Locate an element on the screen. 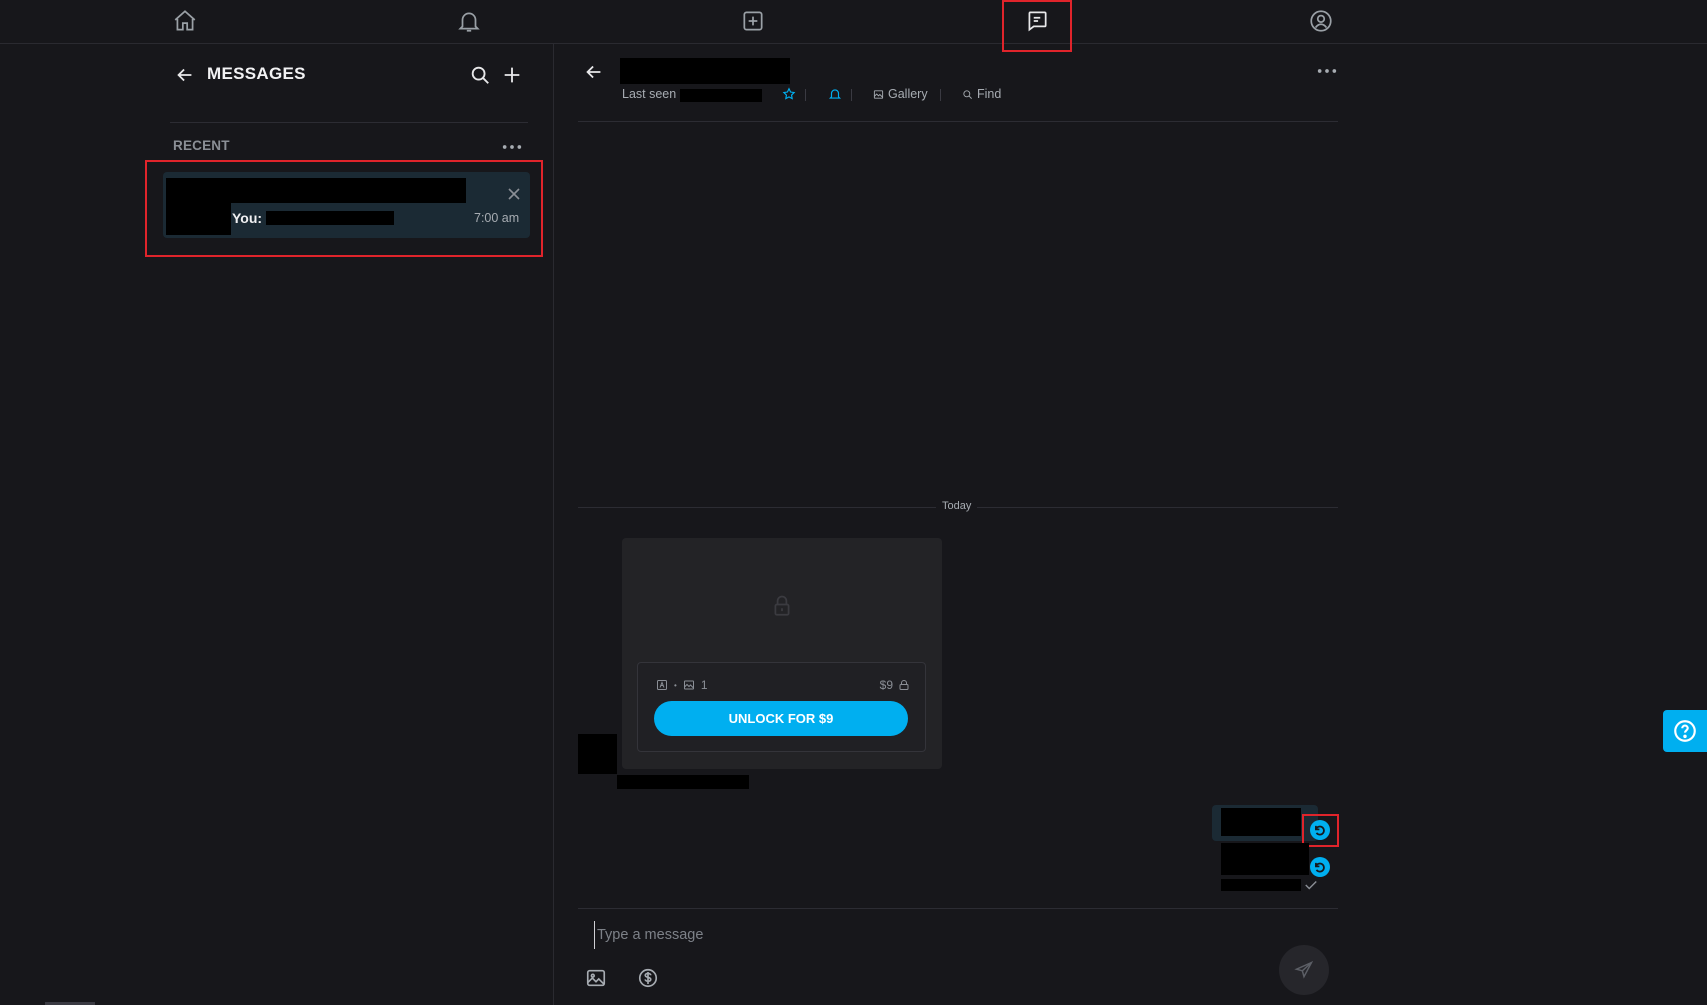 The image size is (1707, 1005). section-label-recent: RECENT is located at coordinates (201, 145).